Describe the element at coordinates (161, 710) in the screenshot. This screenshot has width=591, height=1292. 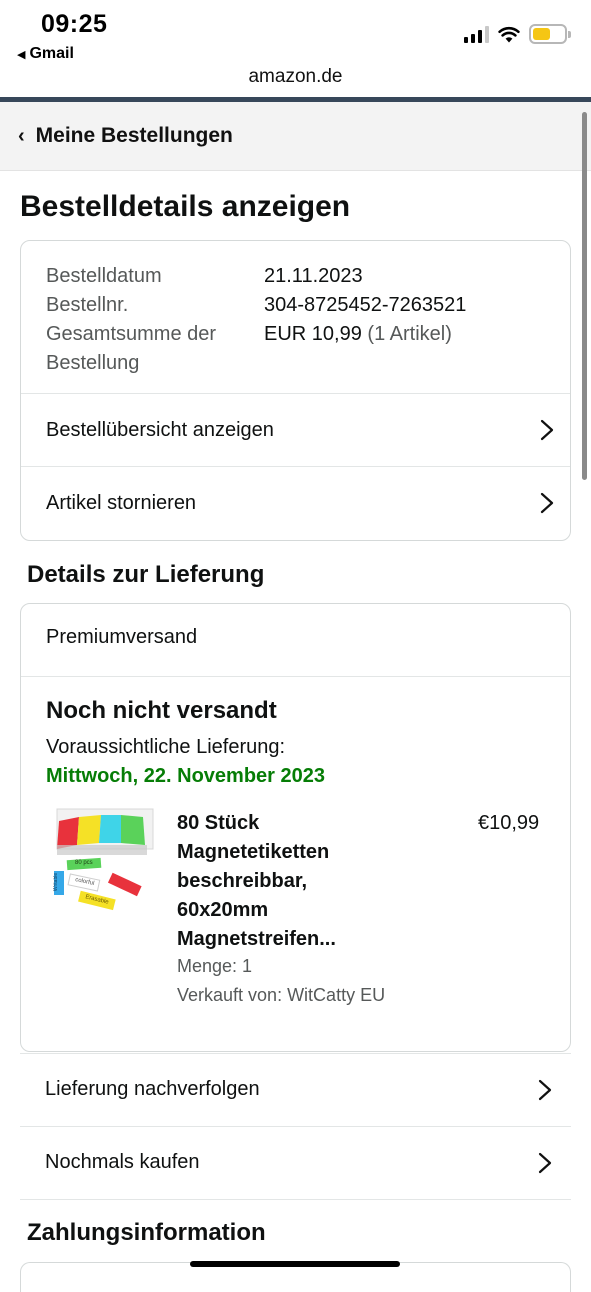
I see `shipment-status: Noch nicht versandt` at that location.